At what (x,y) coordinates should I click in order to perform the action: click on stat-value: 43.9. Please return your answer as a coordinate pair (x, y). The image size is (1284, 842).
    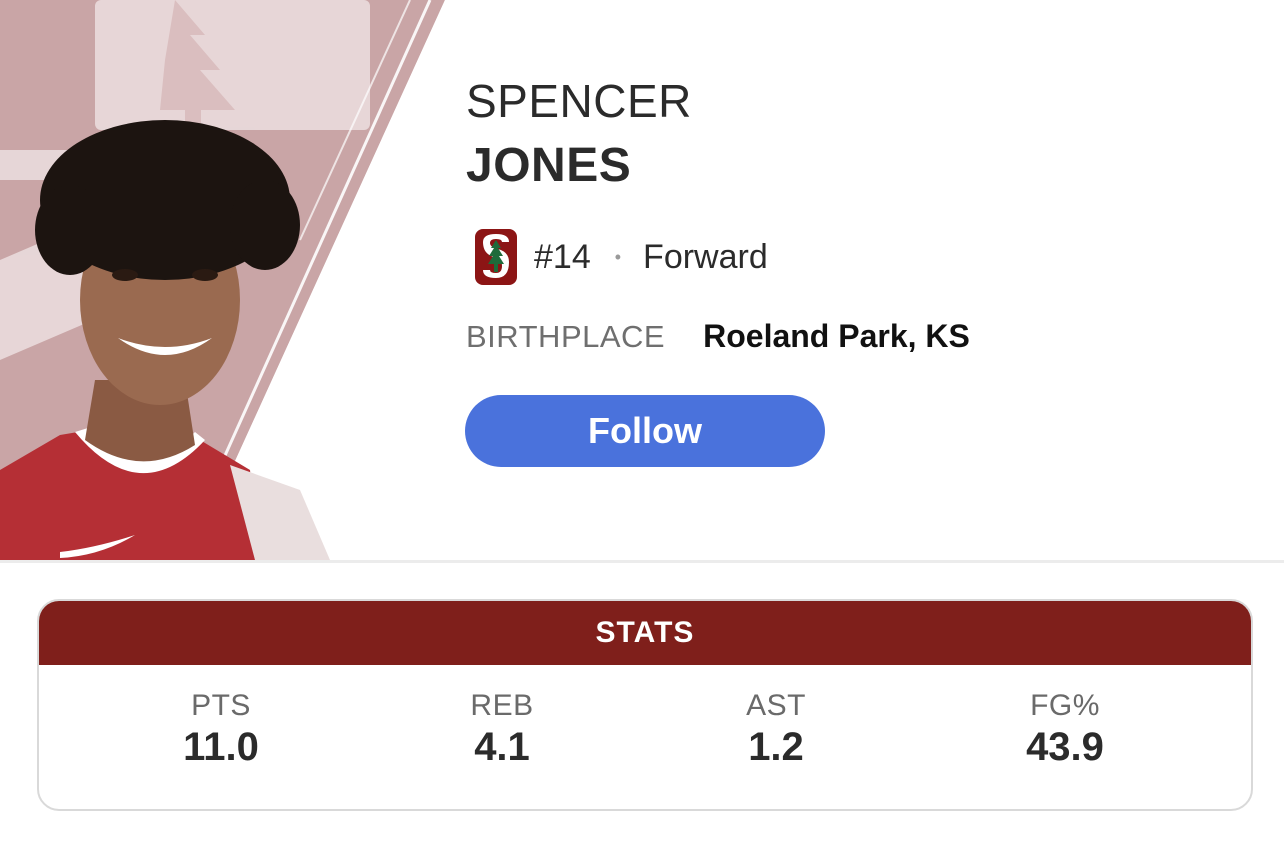
    Looking at the image, I should click on (1065, 747).